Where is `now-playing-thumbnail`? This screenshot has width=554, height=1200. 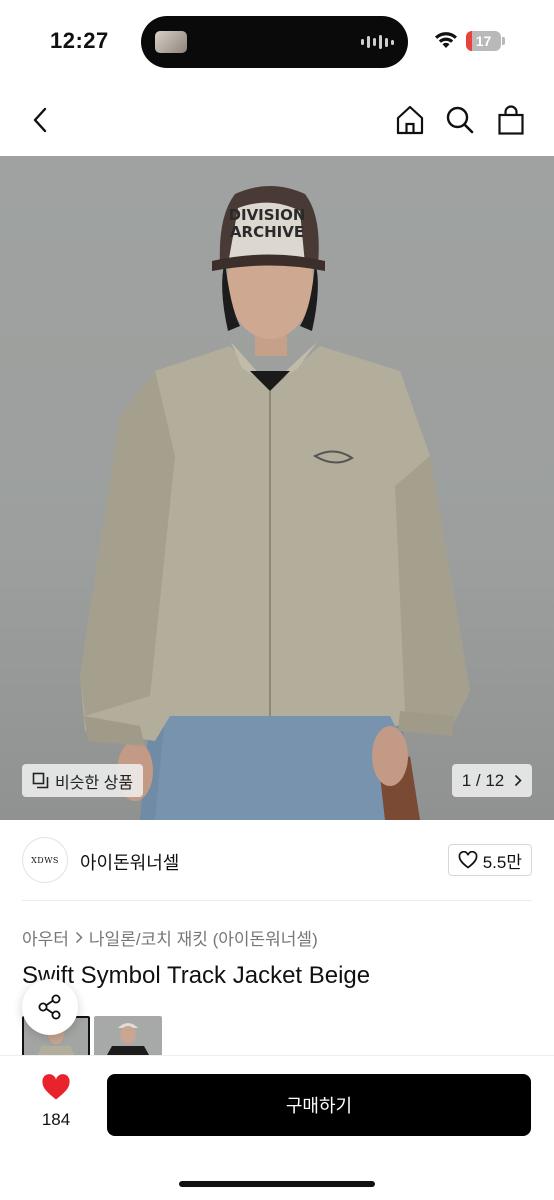
now-playing-thumbnail is located at coordinates (171, 42).